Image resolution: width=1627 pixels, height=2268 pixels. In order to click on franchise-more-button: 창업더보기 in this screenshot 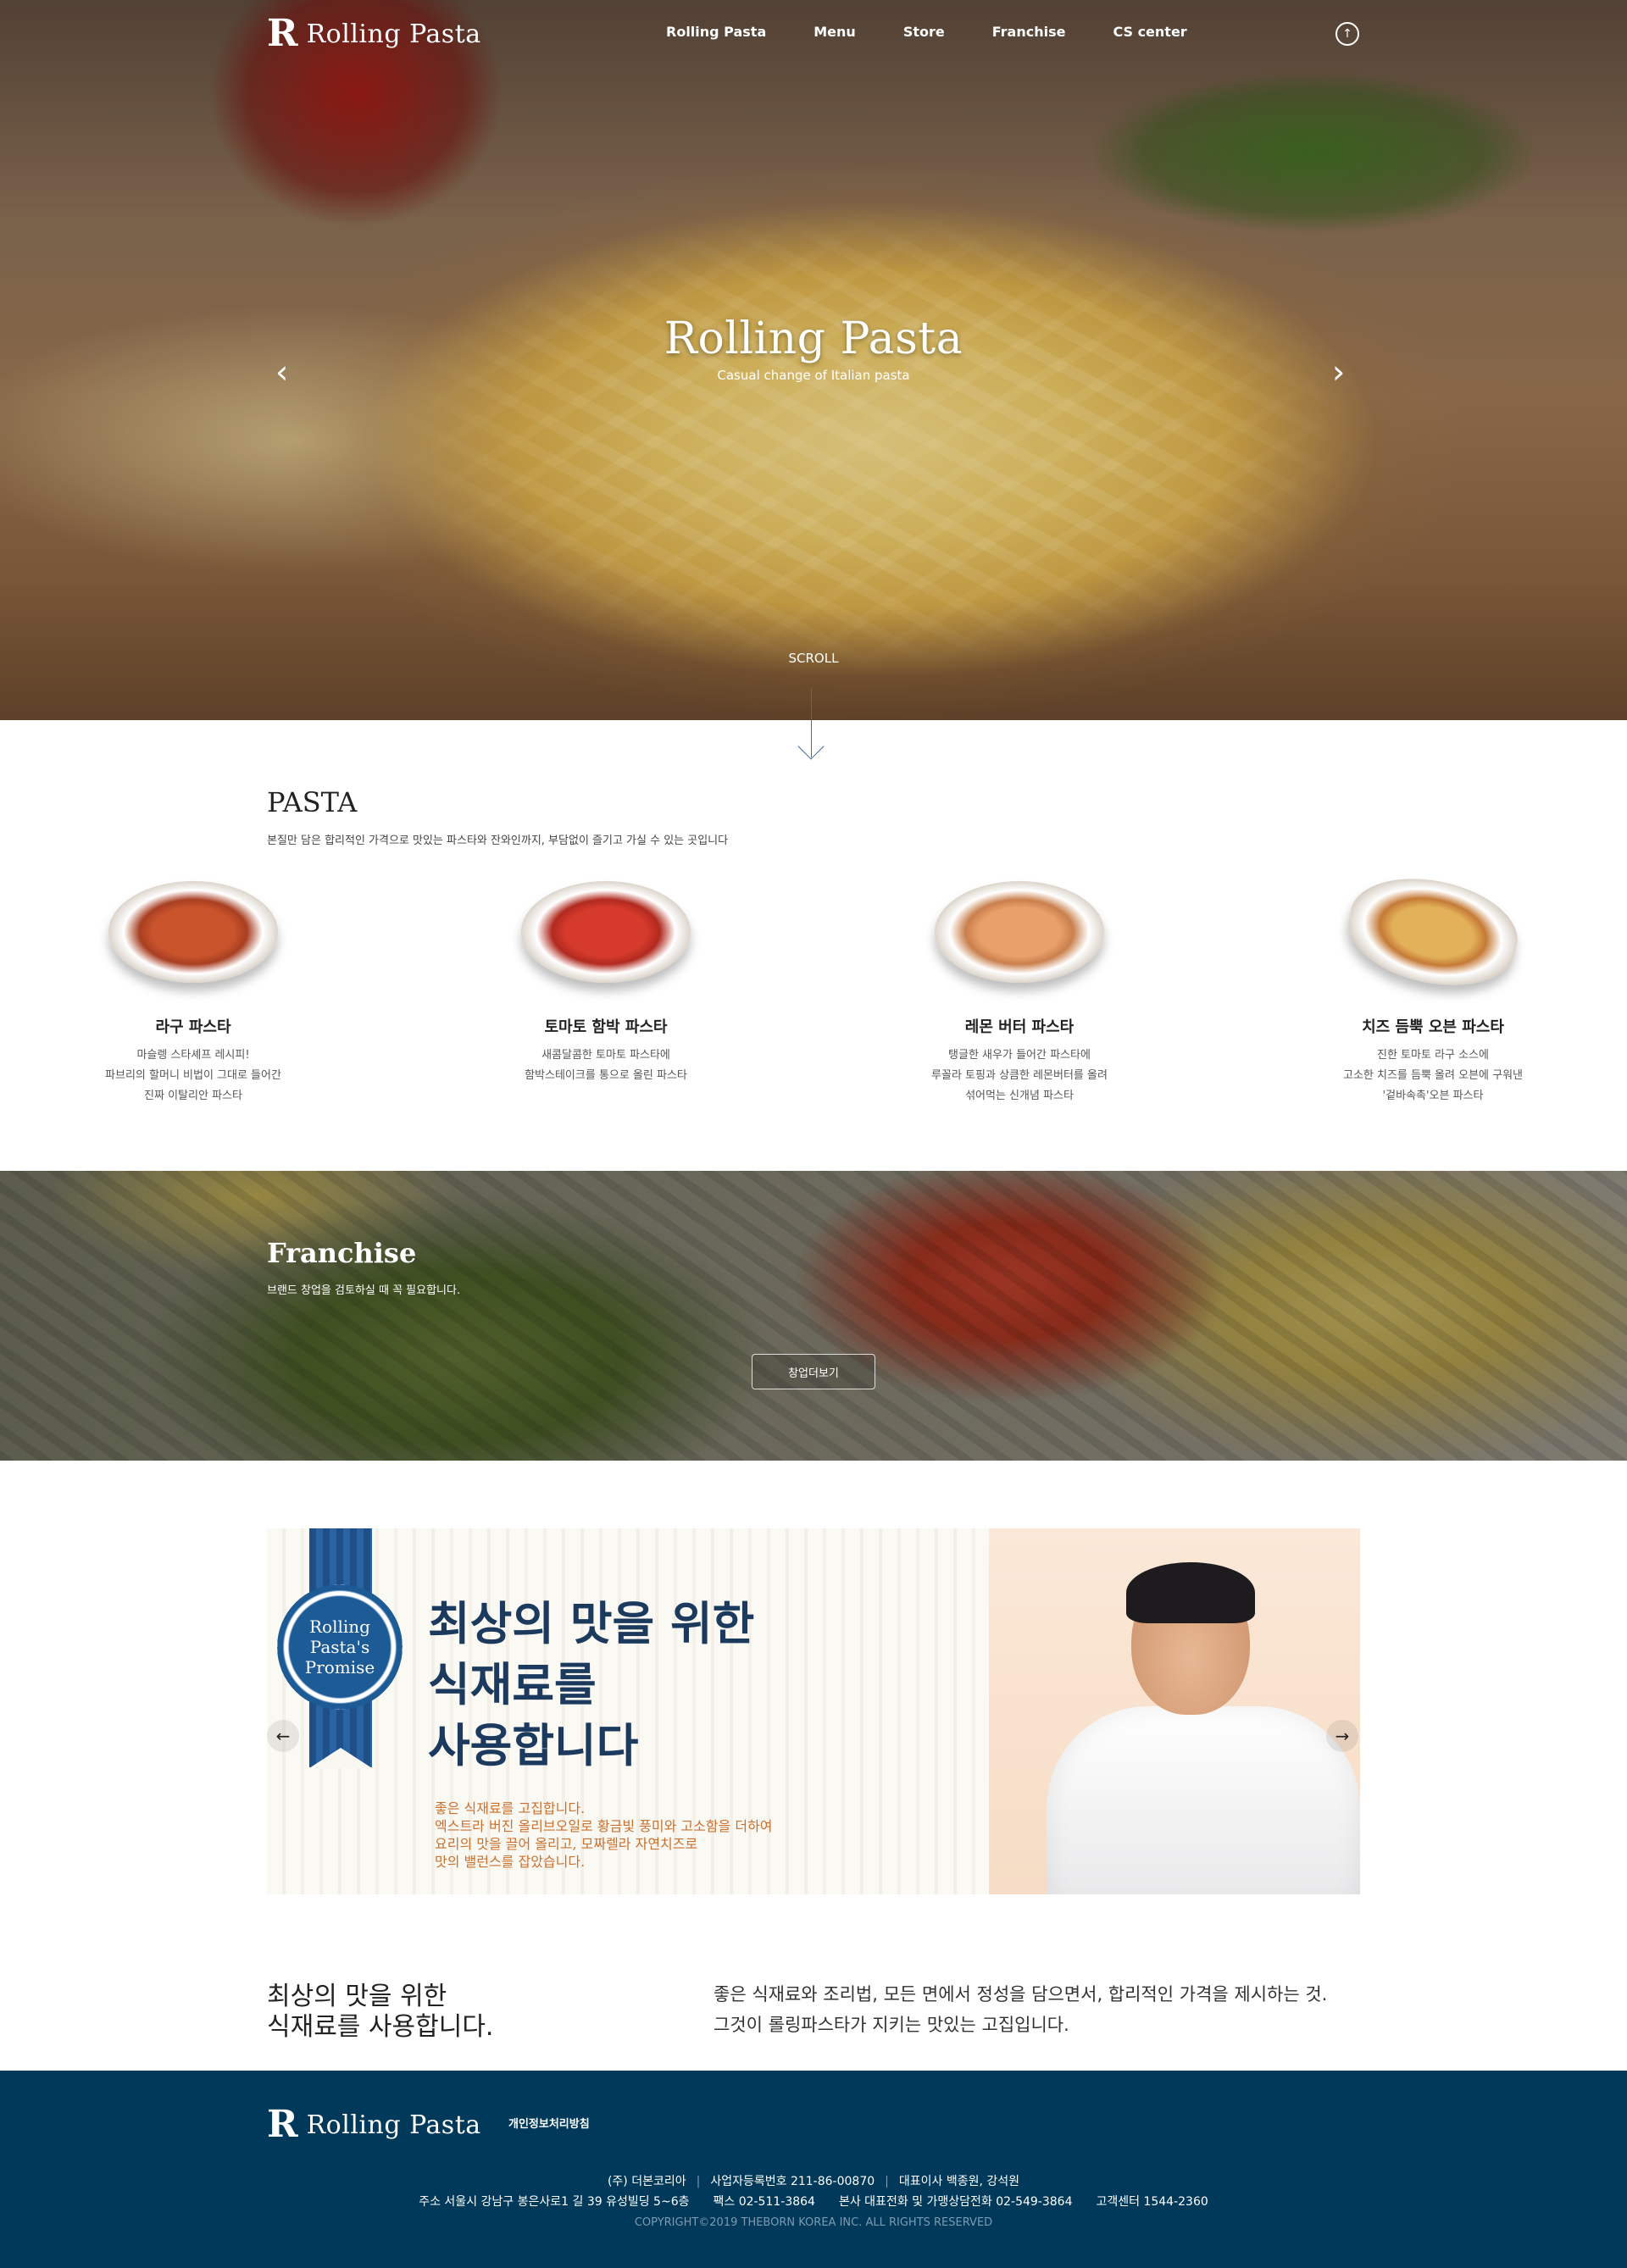, I will do `click(814, 1371)`.